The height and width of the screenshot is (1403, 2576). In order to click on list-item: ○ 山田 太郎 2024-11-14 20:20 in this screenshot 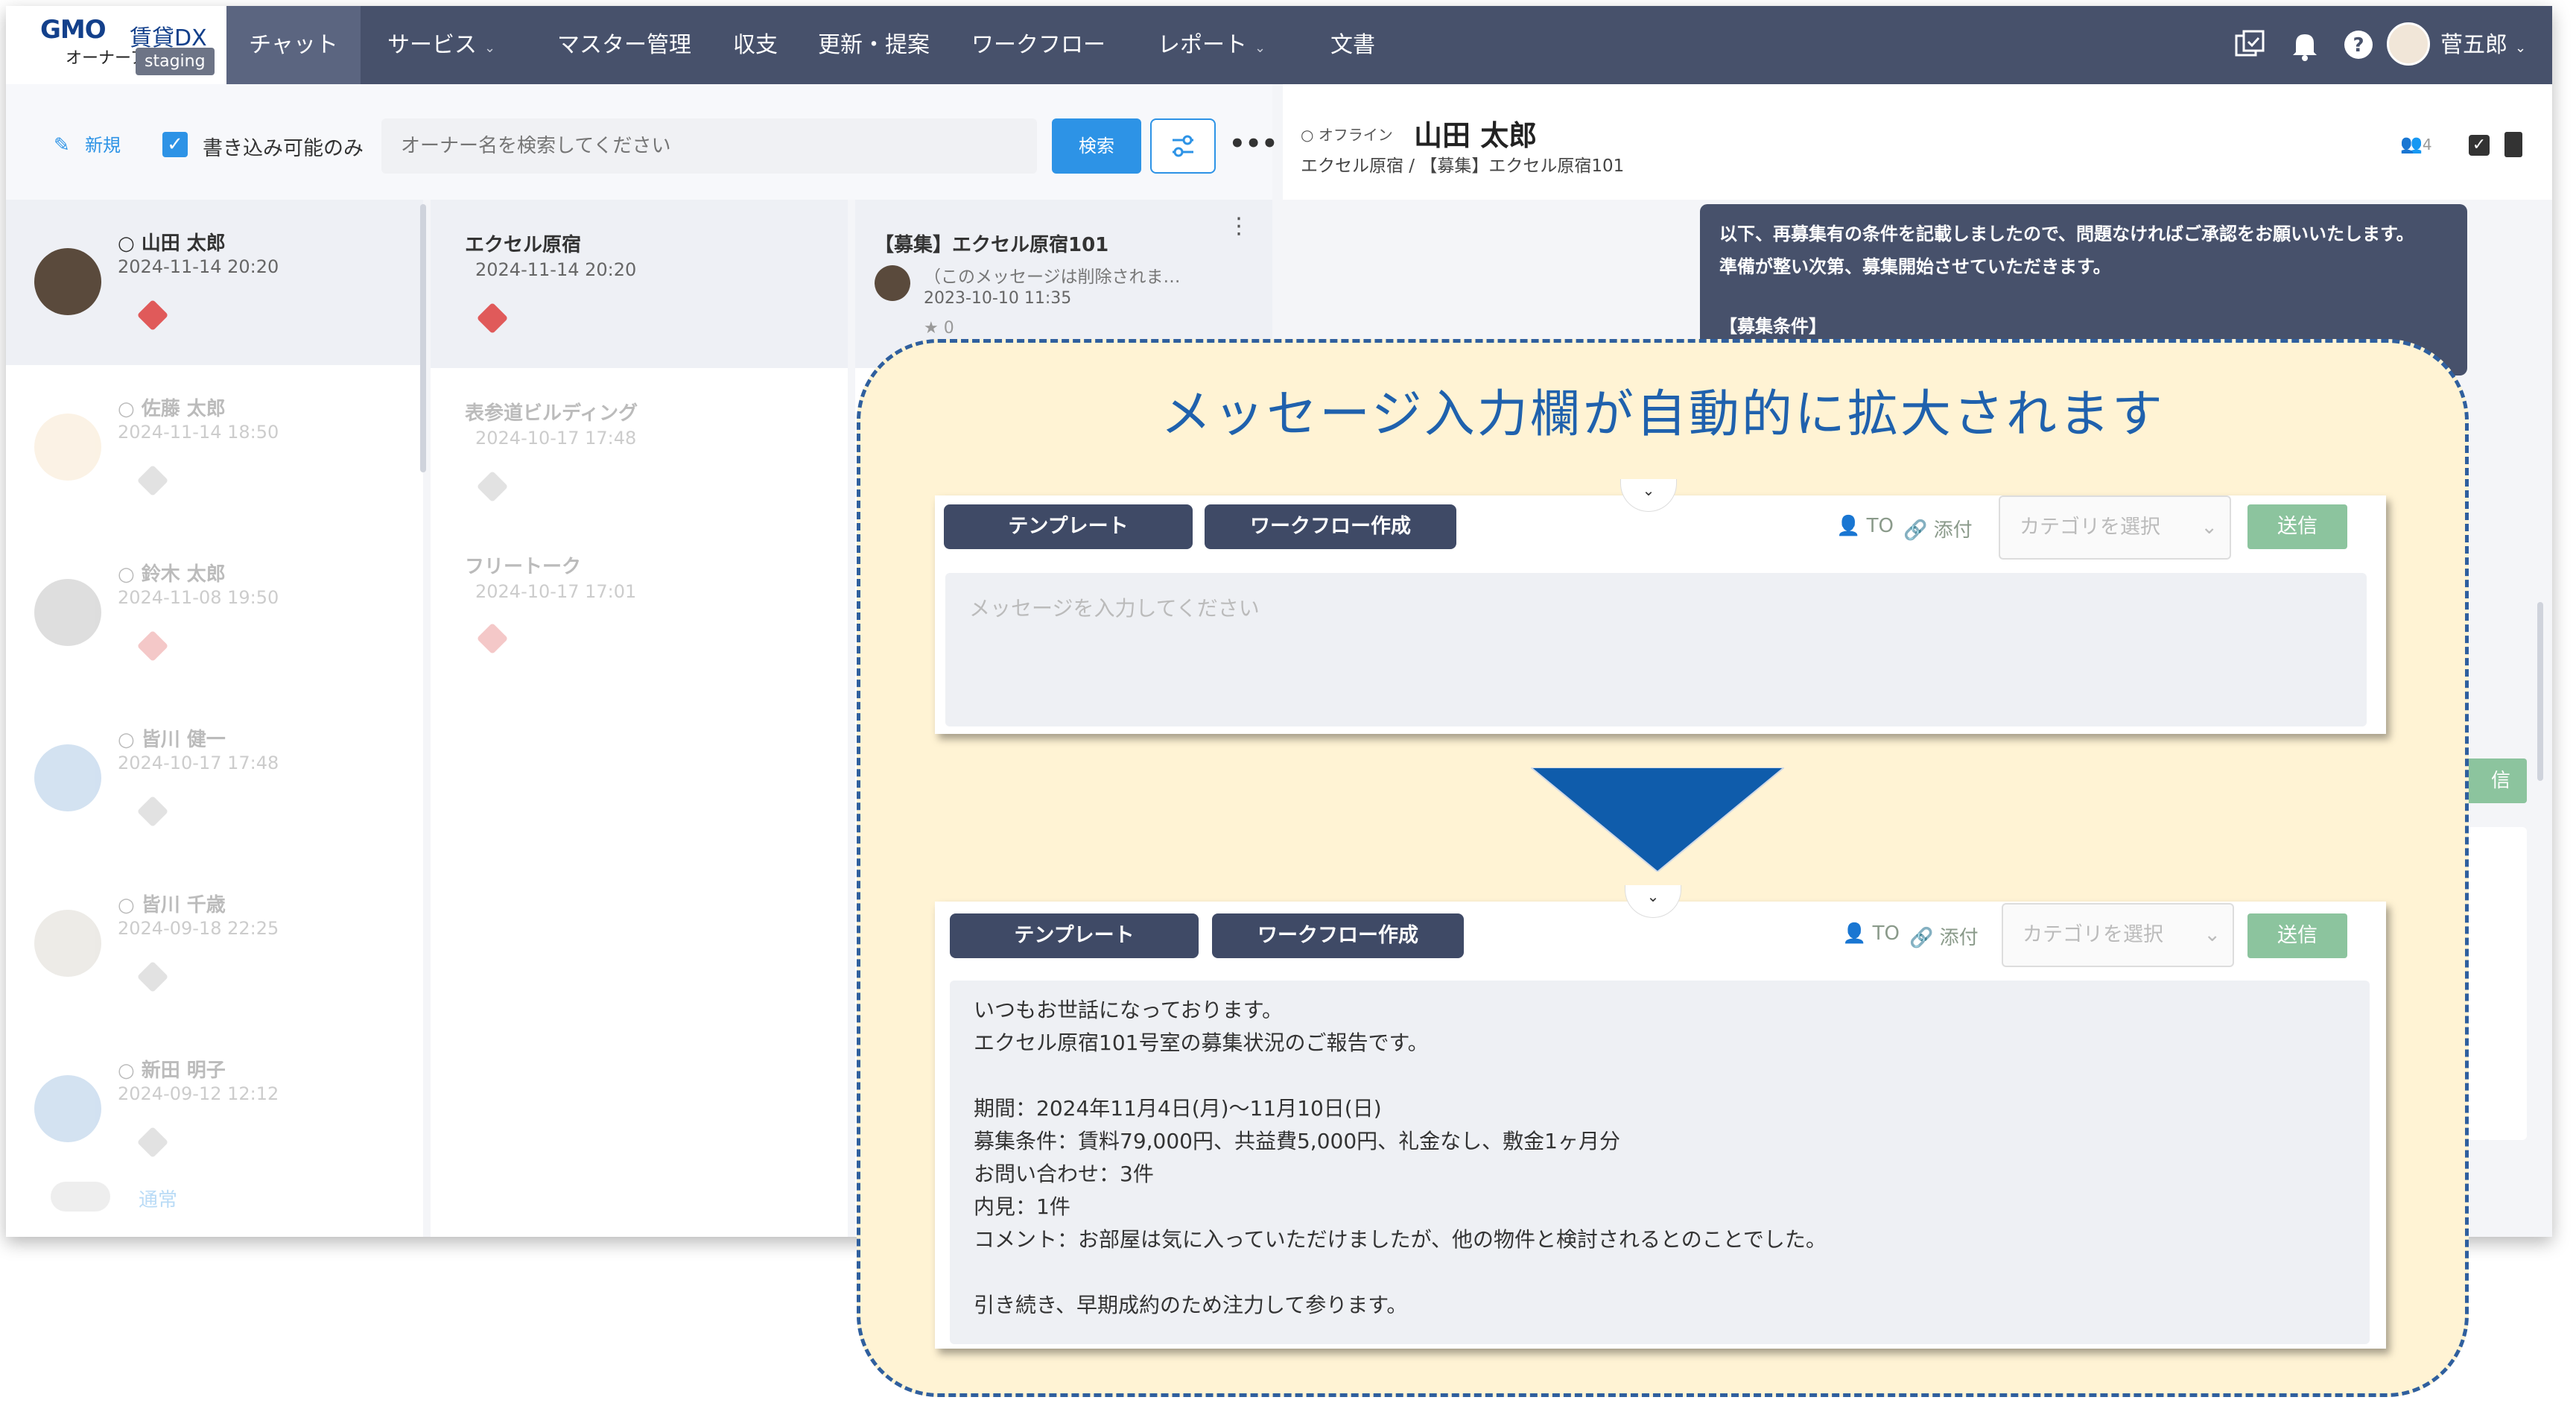, I will do `click(214, 282)`.